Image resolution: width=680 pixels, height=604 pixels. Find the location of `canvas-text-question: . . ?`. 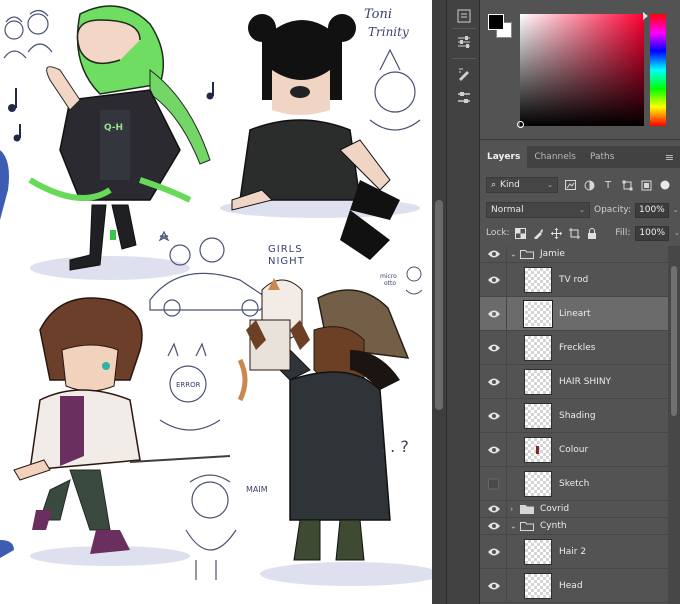

canvas-text-question: . . ? is located at coordinates (394, 446).